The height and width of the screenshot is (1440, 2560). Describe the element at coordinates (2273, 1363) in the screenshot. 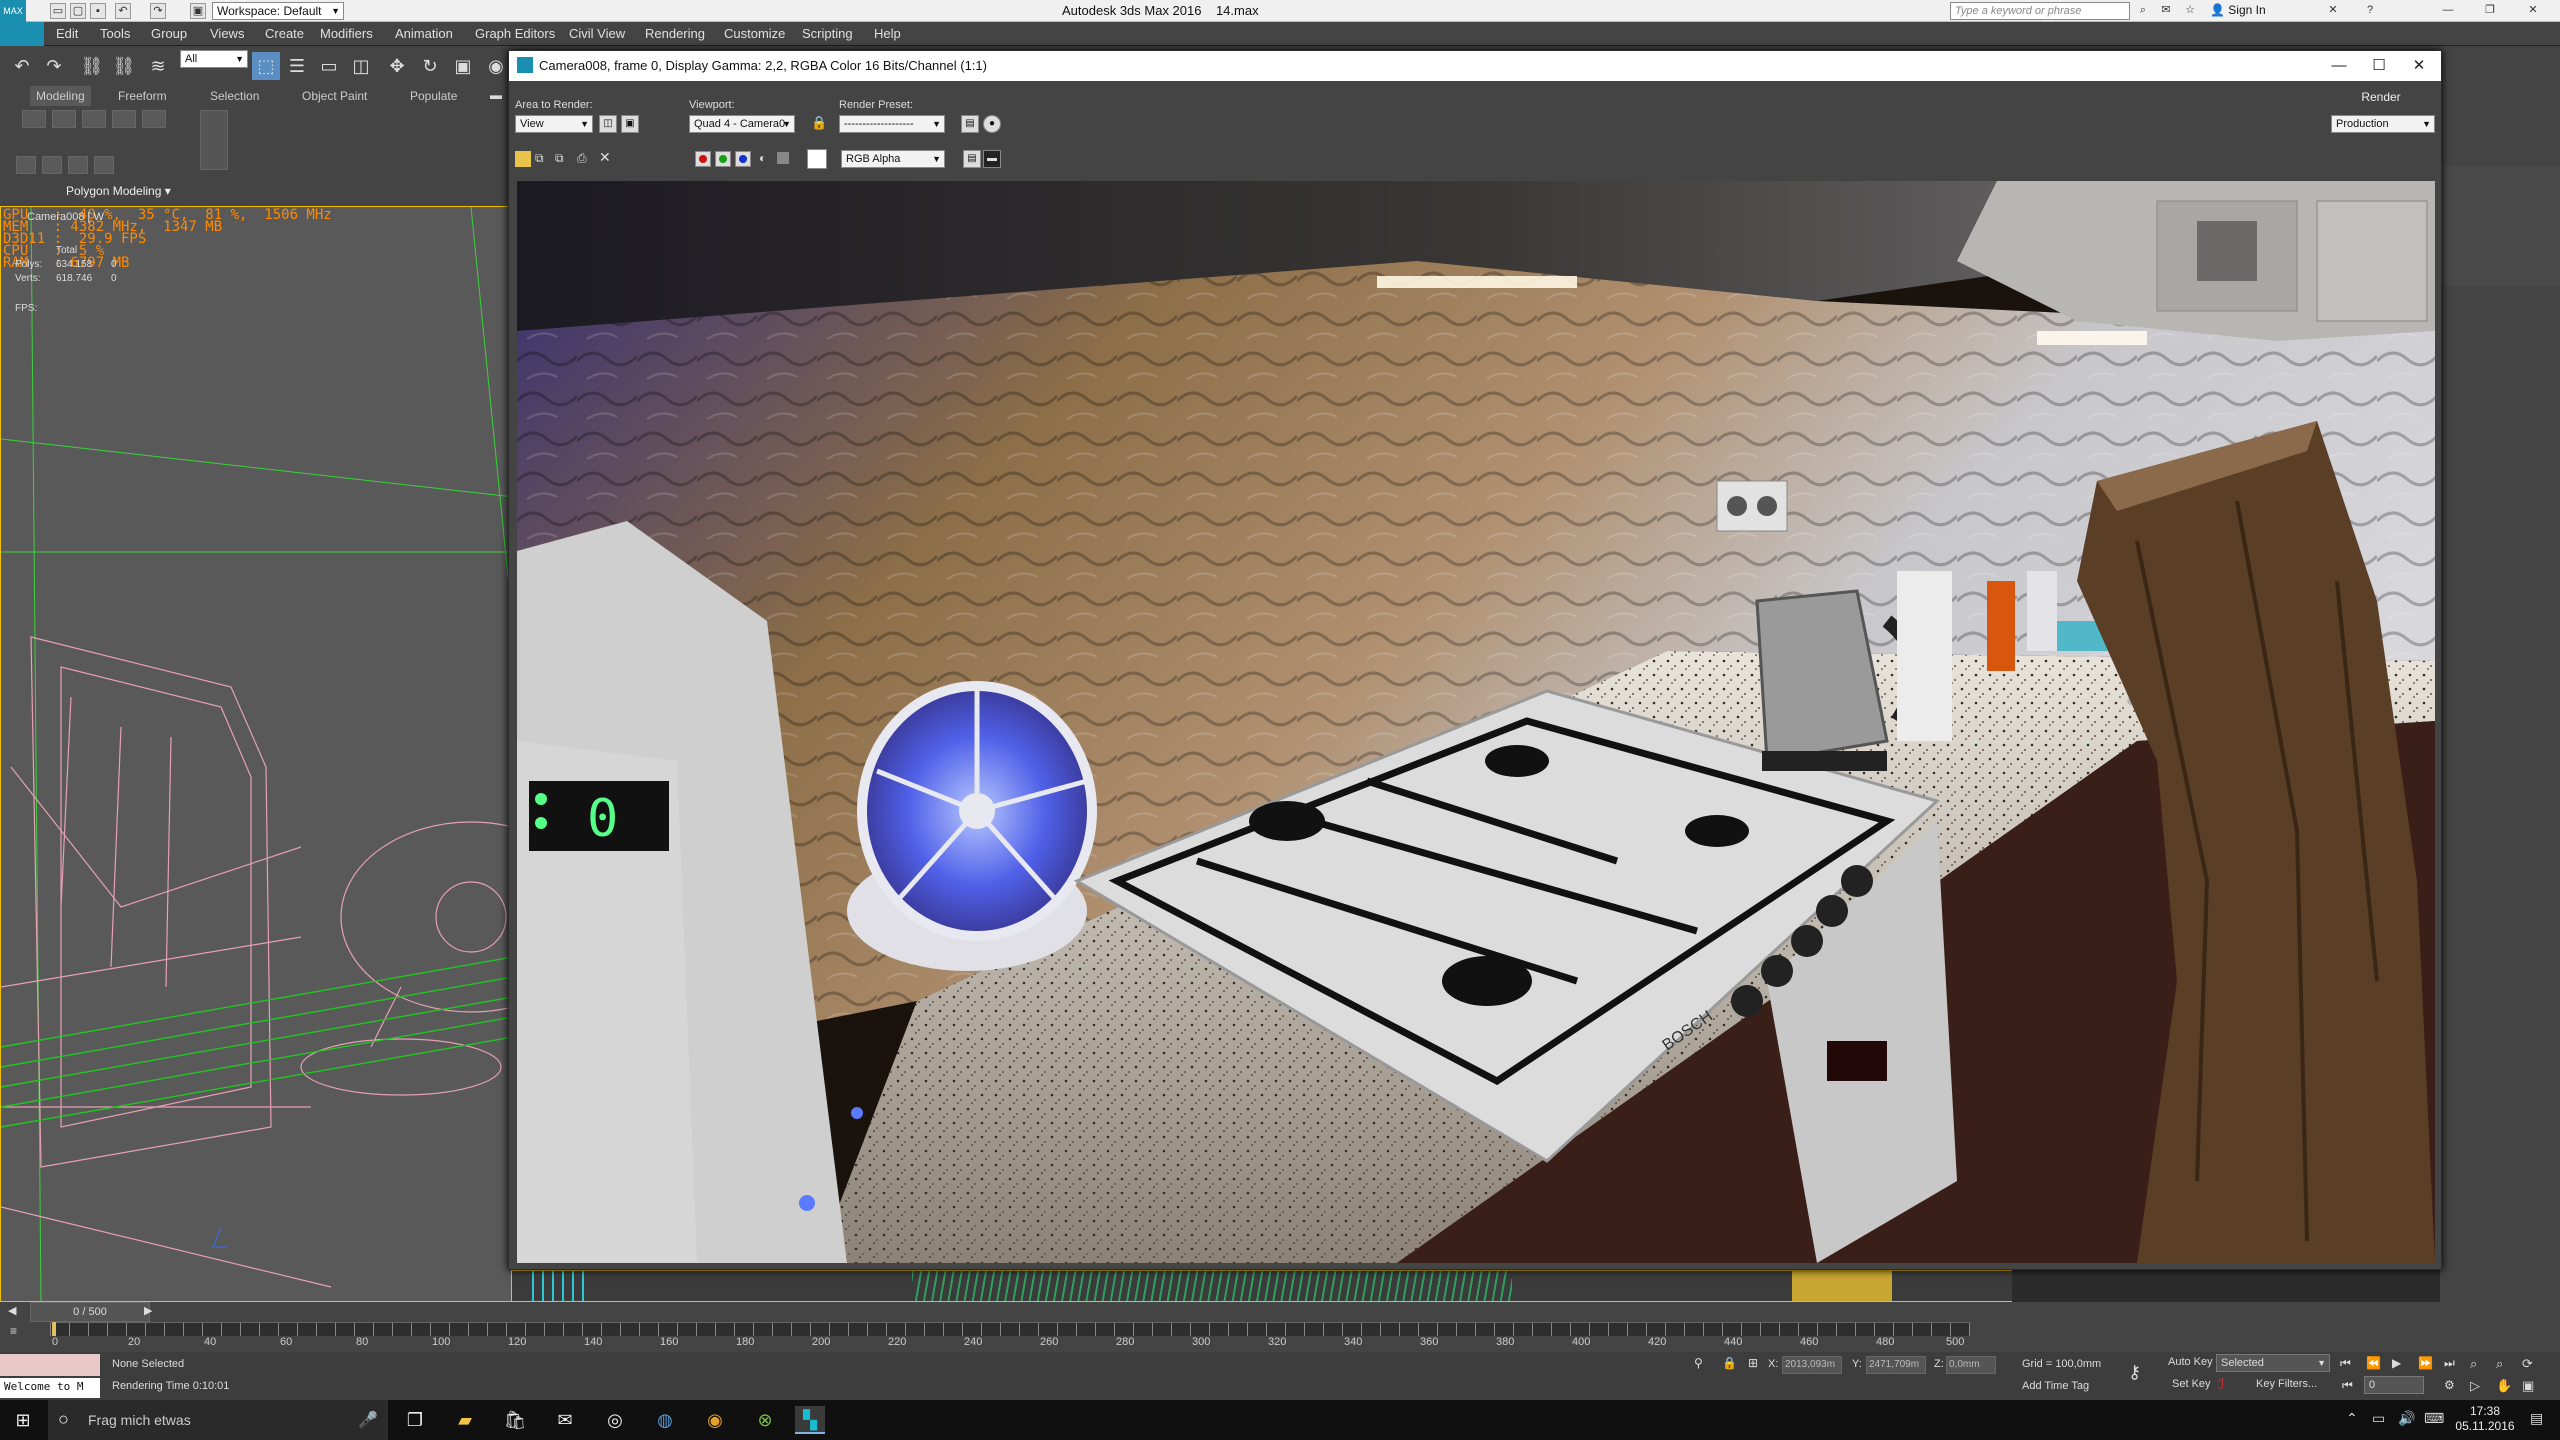

I see `selection-set-dropdown: Selected ▼` at that location.